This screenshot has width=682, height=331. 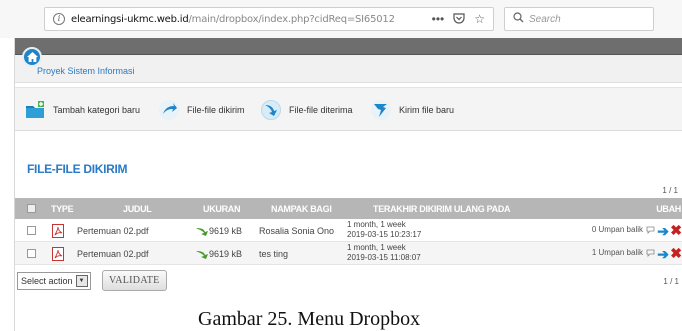 What do you see at coordinates (348, 46) in the screenshot?
I see `top-banner` at bounding box center [348, 46].